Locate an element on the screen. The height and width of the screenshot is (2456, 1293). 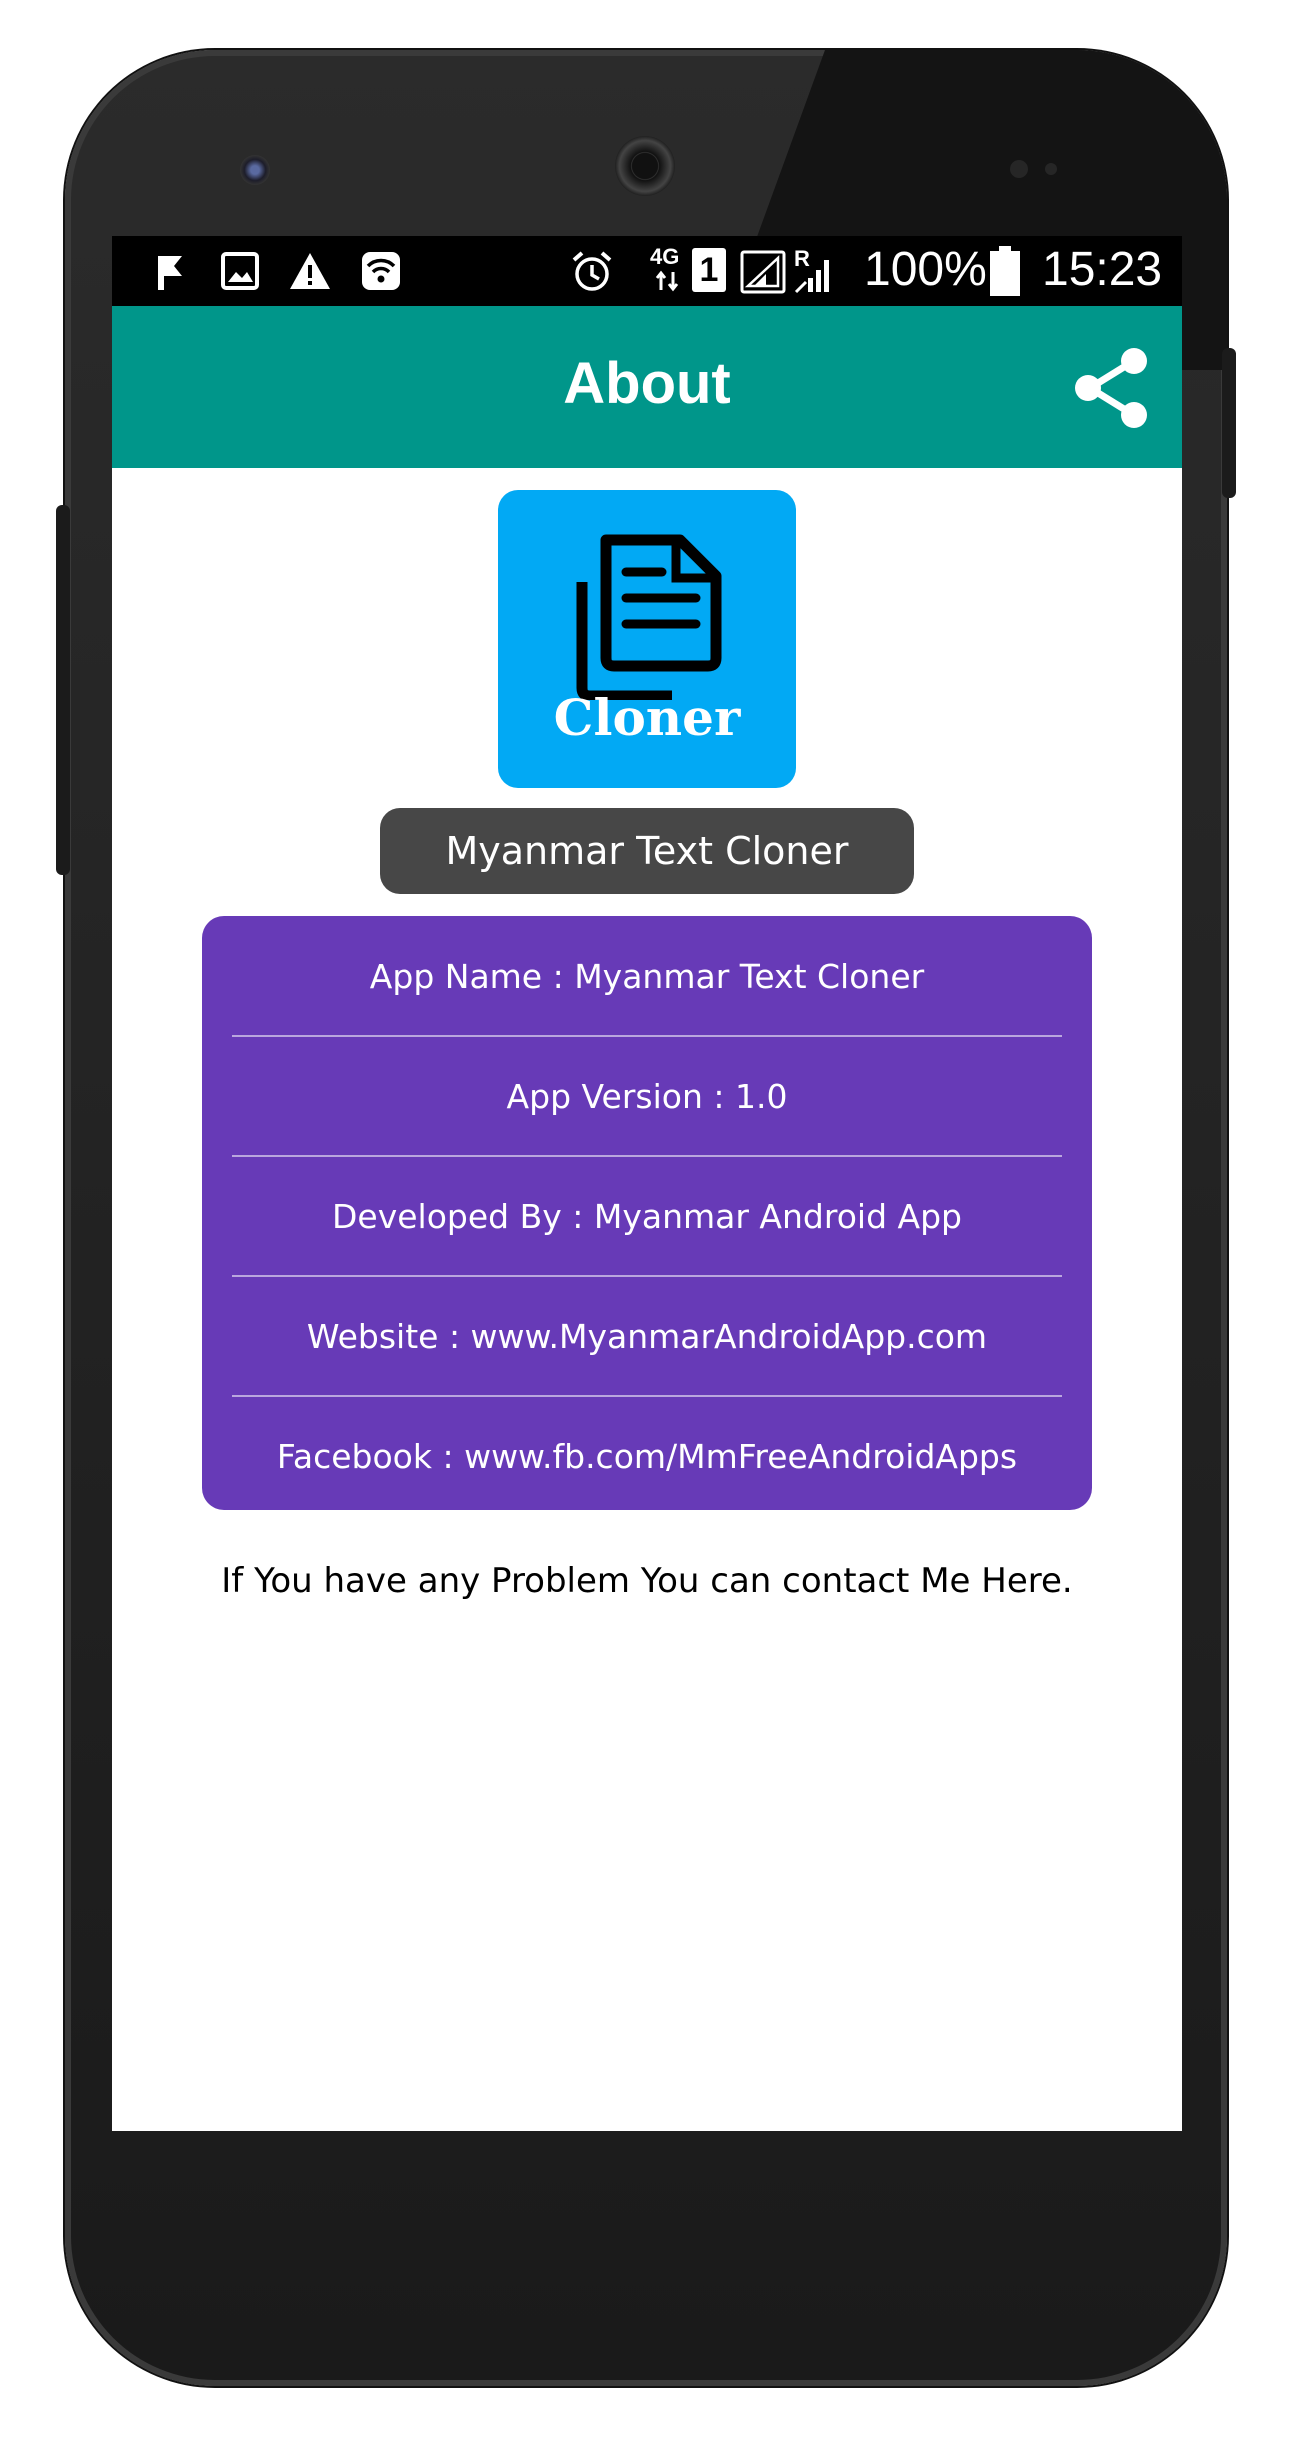
clock: 15:23 is located at coordinates (1102, 269).